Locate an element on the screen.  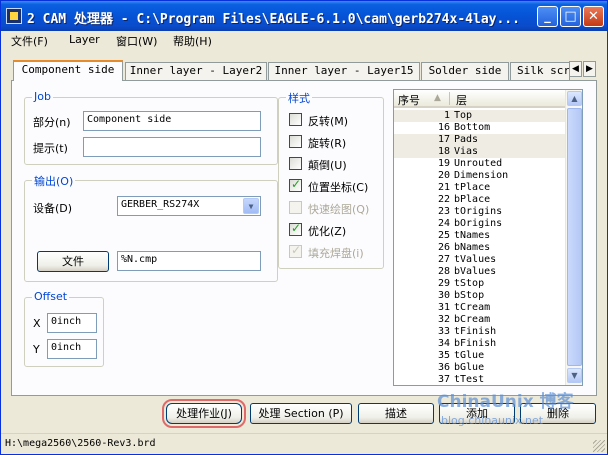
output-group: 输出(O) 设备(D) GERBER_RS274X ▼ 文件 %N.cmp is located at coordinates (151, 227).